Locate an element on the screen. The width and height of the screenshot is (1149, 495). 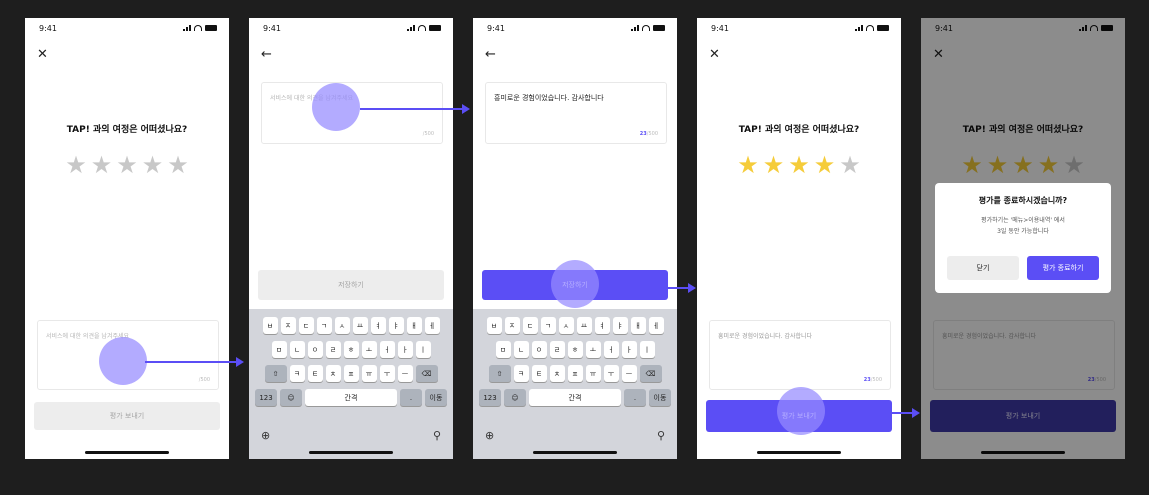
flow-arrow-line is located at coordinates (411, 109).